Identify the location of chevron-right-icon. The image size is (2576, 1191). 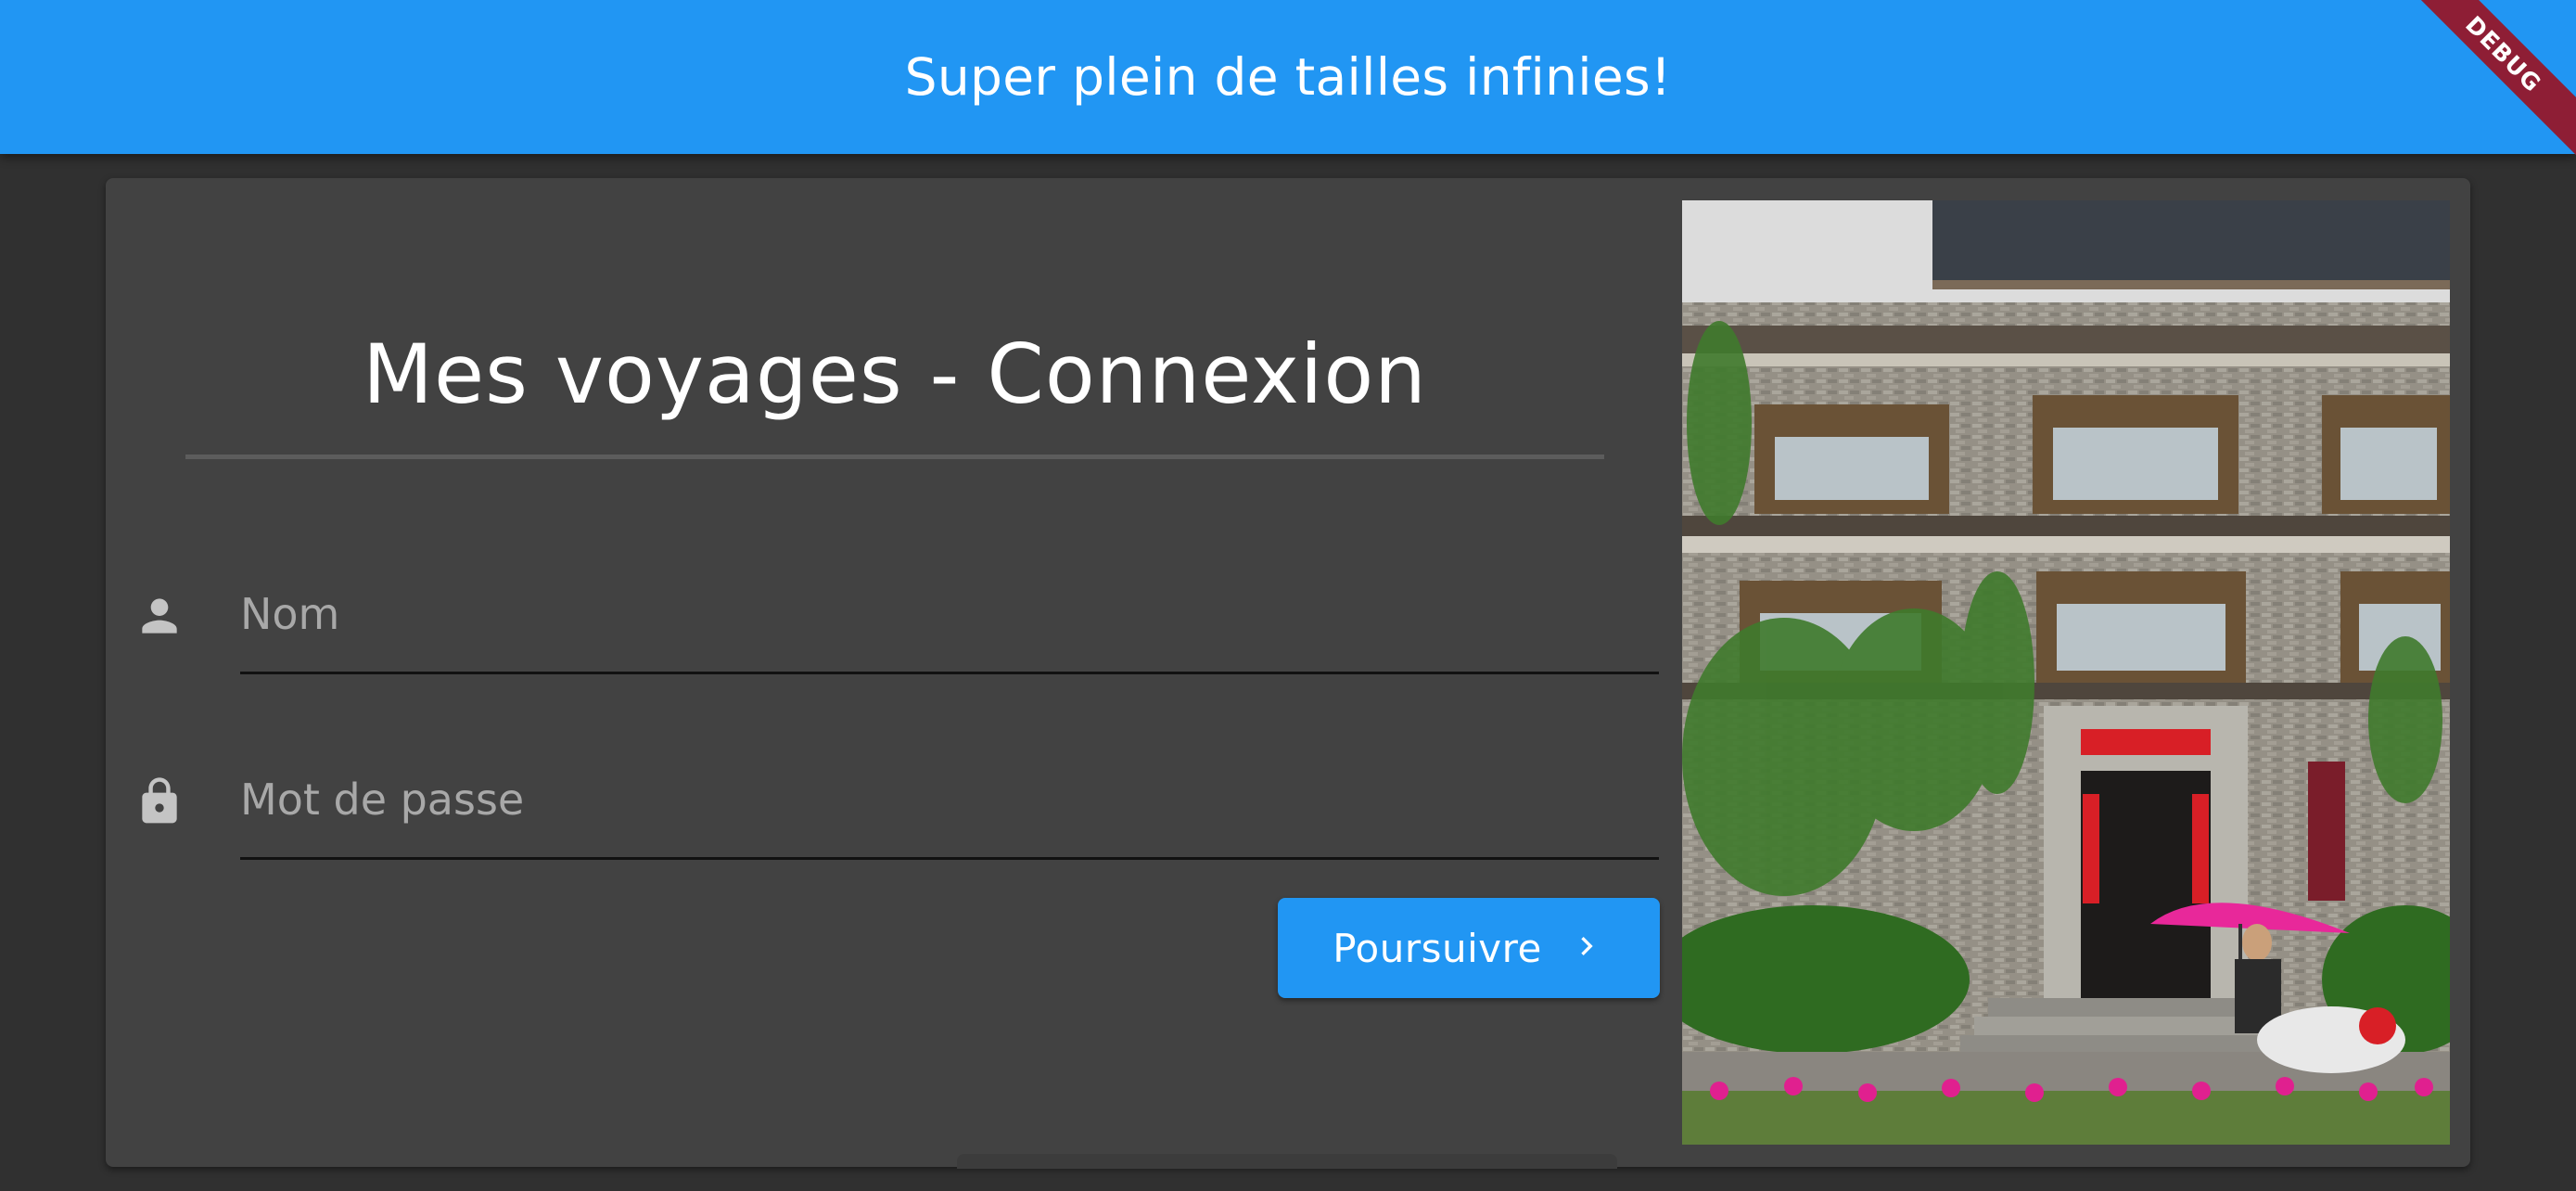
(1586, 948).